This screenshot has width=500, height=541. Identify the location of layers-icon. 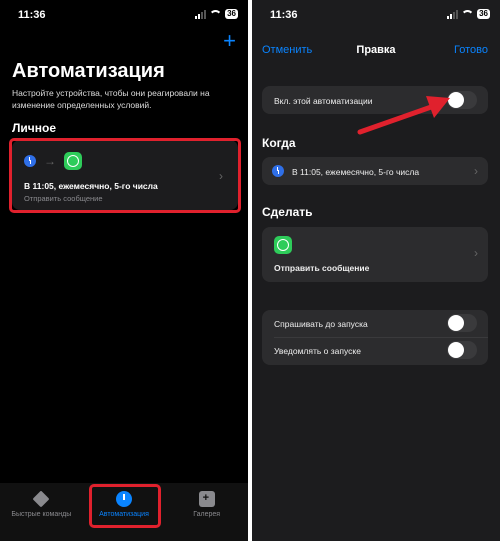
(41, 499).